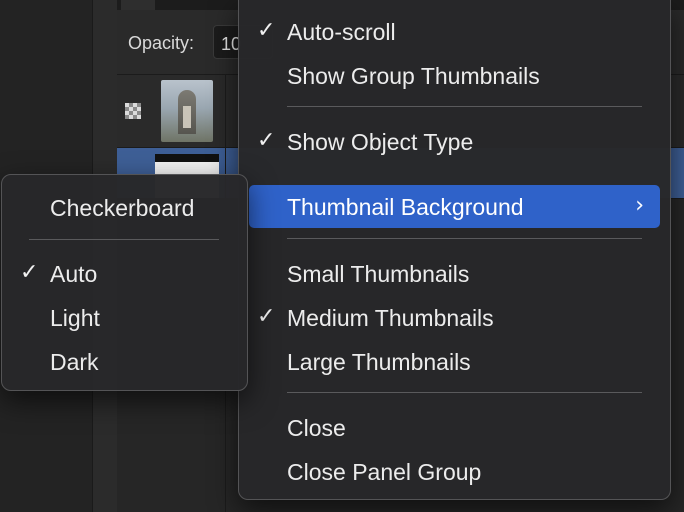 The height and width of the screenshot is (512, 684). Describe the element at coordinates (390, 318) in the screenshot. I see `menu-item-label: Medium Thumbnails` at that location.